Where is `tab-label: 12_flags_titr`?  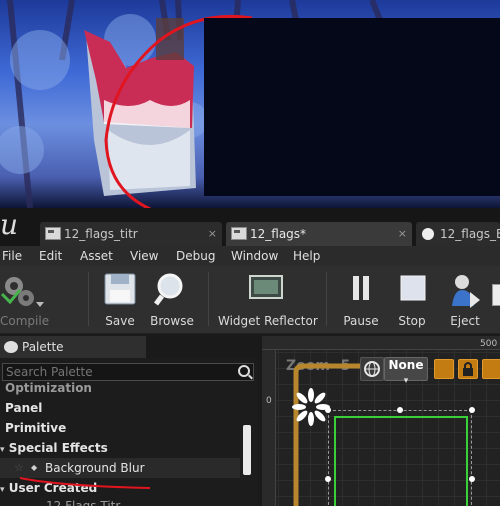 tab-label: 12_flags_titr is located at coordinates (101, 234).